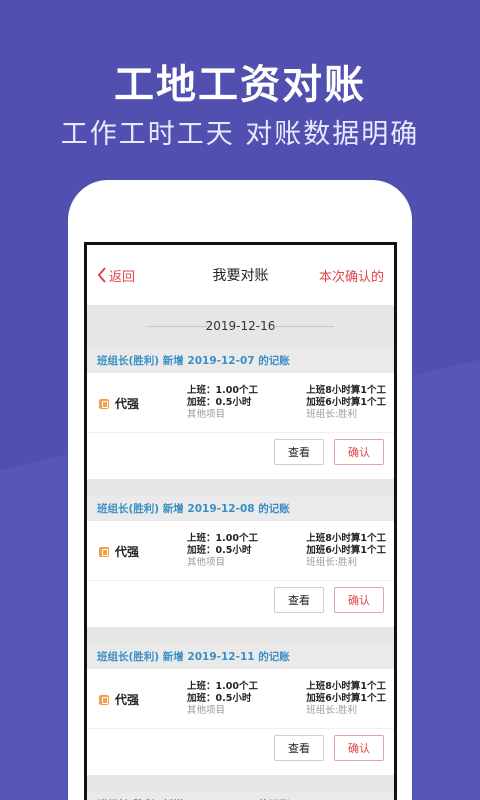  Describe the element at coordinates (240, 275) in the screenshot. I see `navbar: 返回 我要对账 本次确认的` at that location.